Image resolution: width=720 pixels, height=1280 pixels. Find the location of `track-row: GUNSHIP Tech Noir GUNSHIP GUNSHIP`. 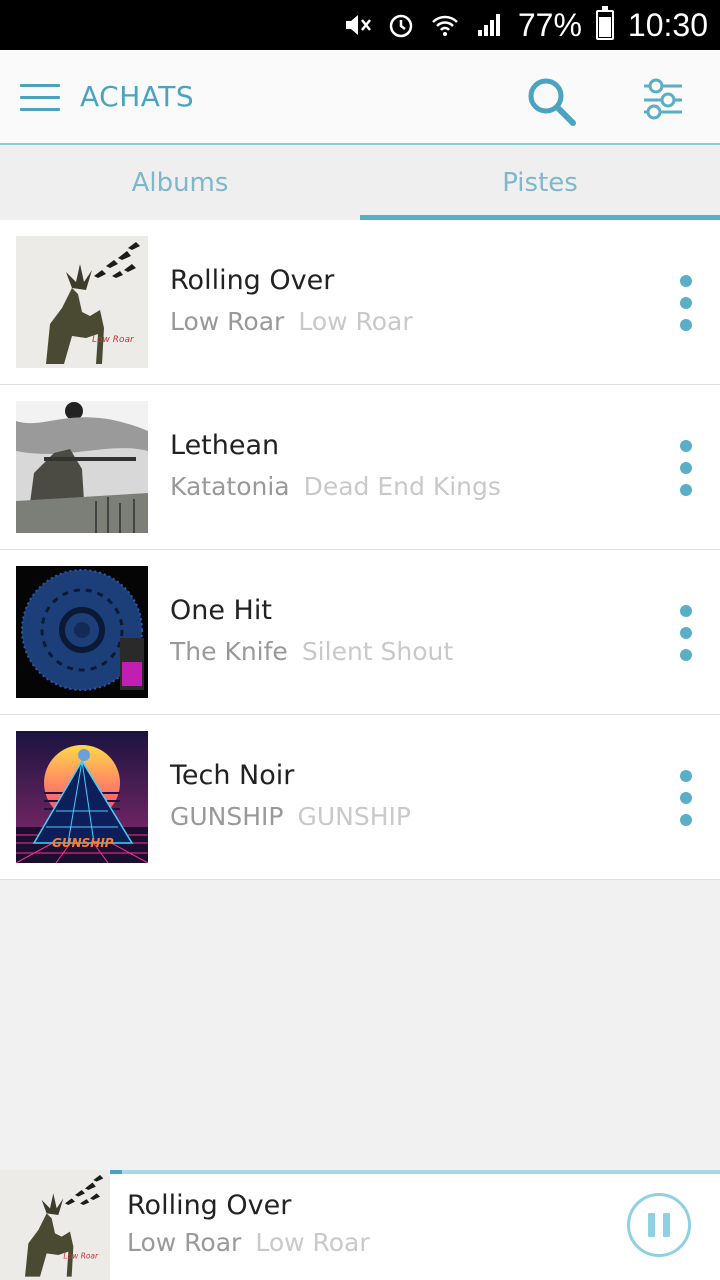

track-row: GUNSHIP Tech Noir GUNSHIP GUNSHIP is located at coordinates (360, 797).